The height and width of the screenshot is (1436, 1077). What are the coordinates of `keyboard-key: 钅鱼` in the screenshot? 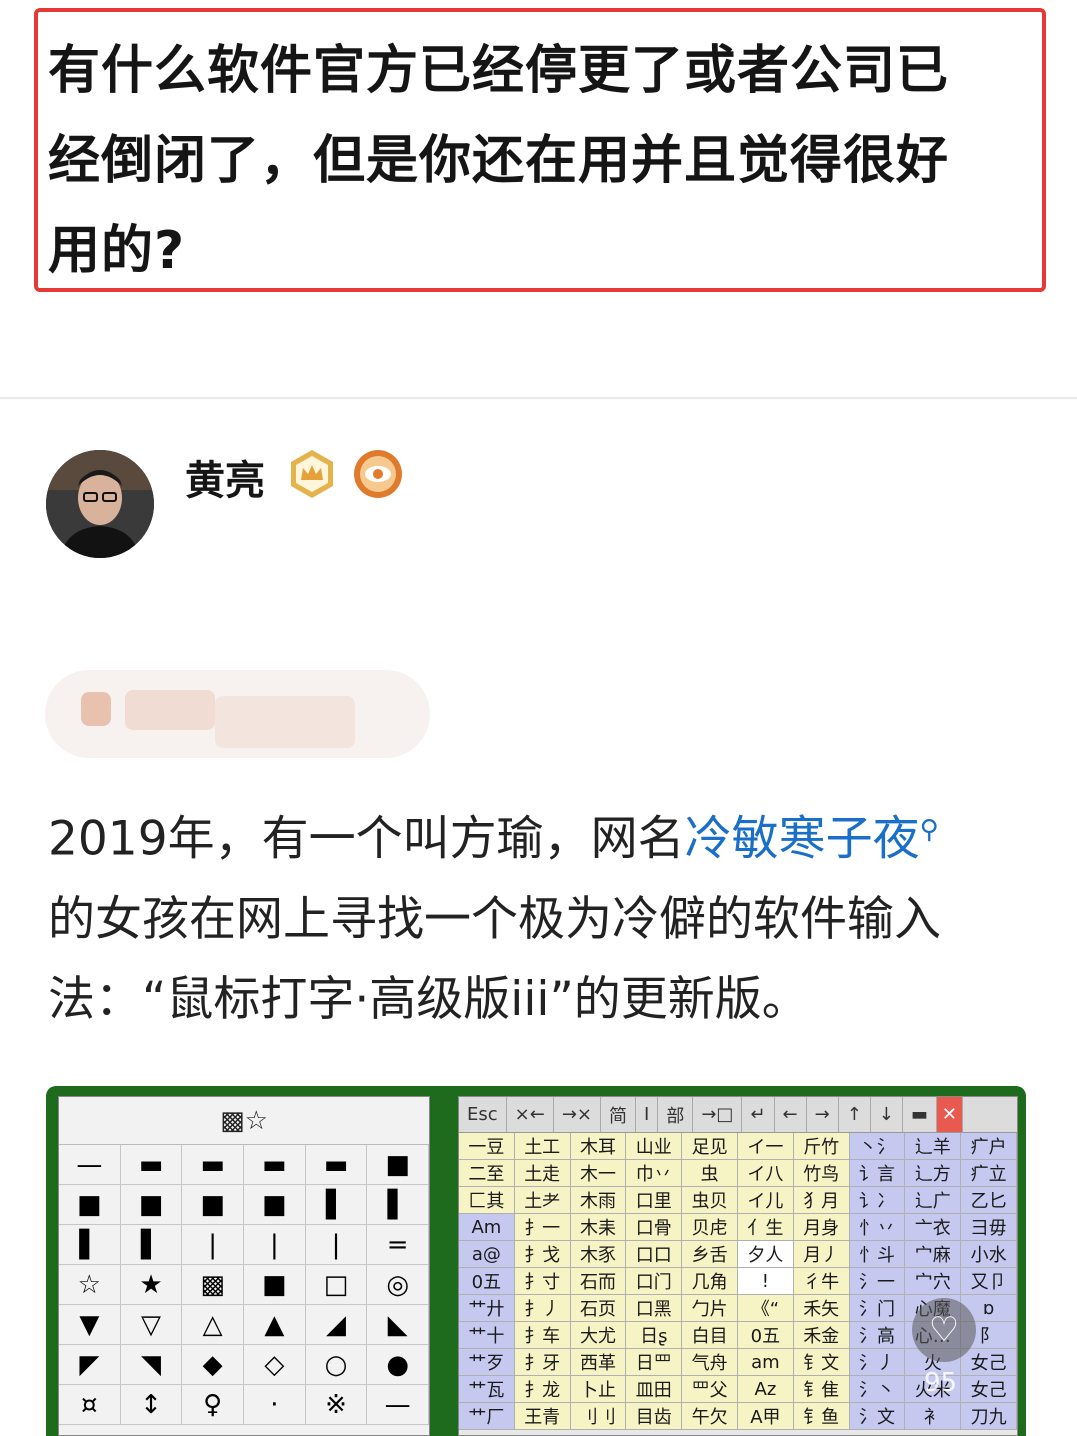 It's located at (821, 1416).